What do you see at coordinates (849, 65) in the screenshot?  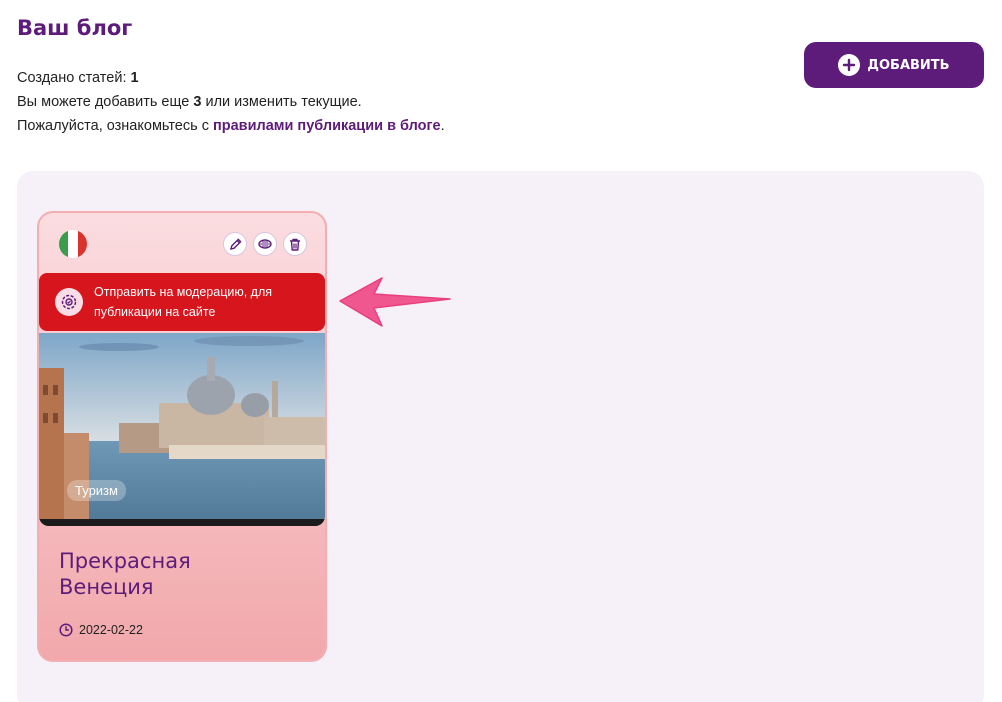 I see `plus-circle-icon` at bounding box center [849, 65].